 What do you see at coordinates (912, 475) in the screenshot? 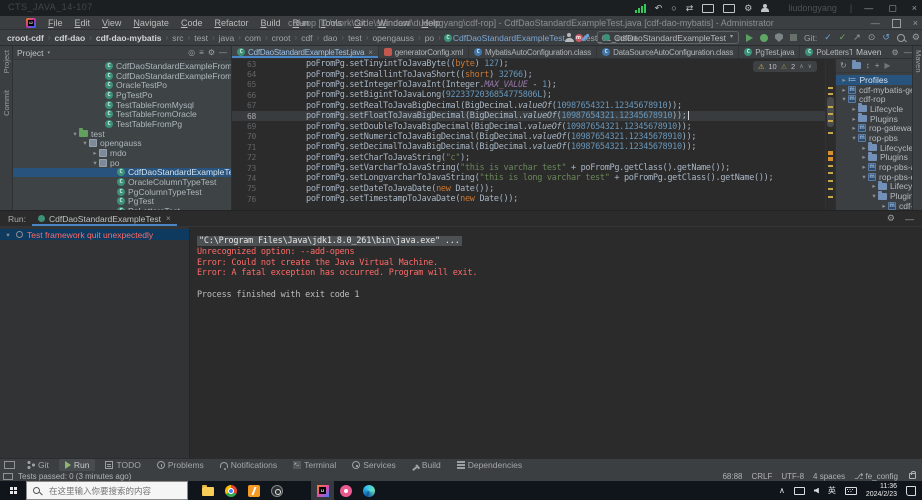
I see `lock-icon` at bounding box center [912, 475].